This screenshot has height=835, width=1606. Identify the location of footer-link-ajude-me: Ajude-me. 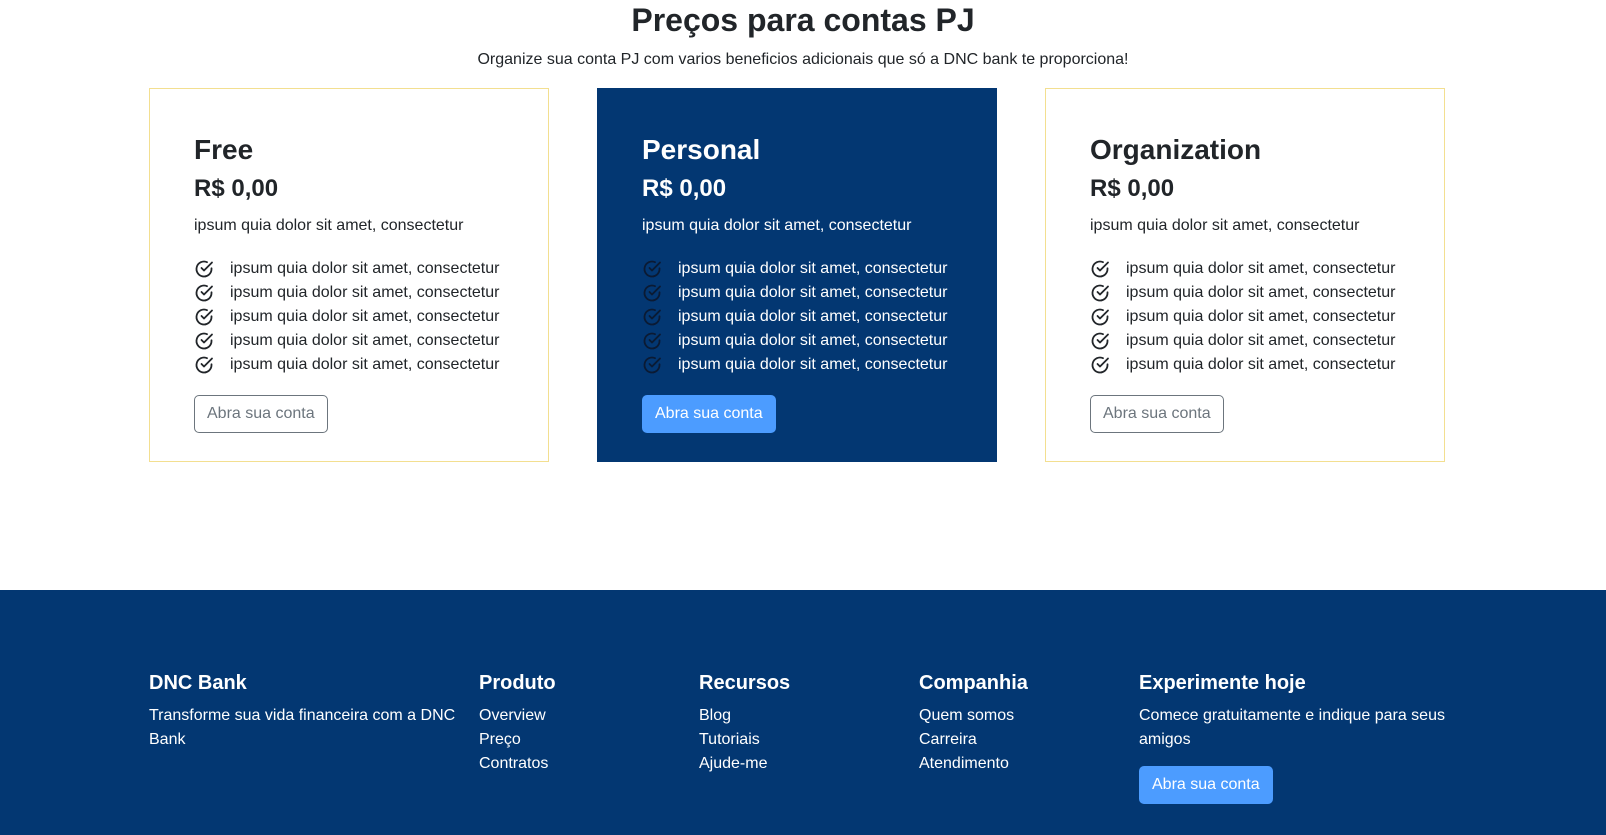
(744, 764).